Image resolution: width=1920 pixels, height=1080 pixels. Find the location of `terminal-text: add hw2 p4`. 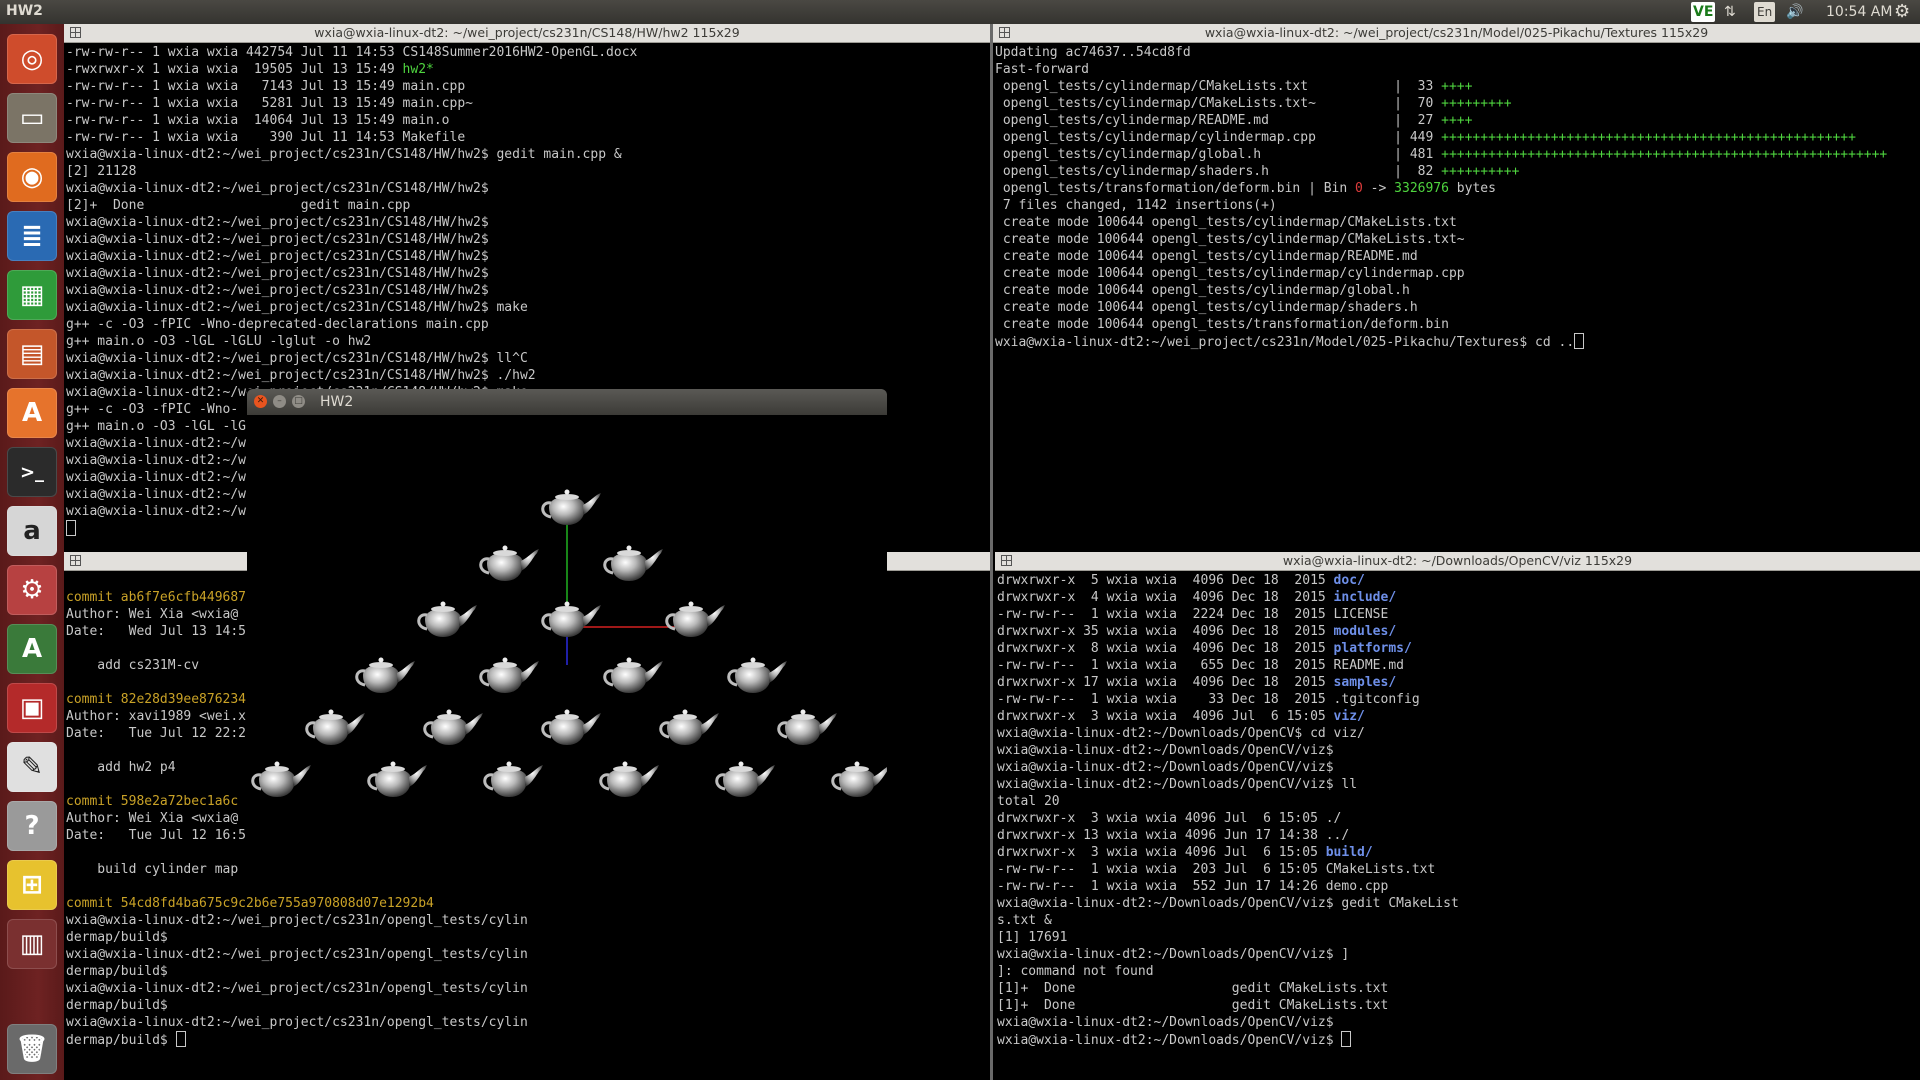

terminal-text: add hw2 p4 is located at coordinates (121, 767).